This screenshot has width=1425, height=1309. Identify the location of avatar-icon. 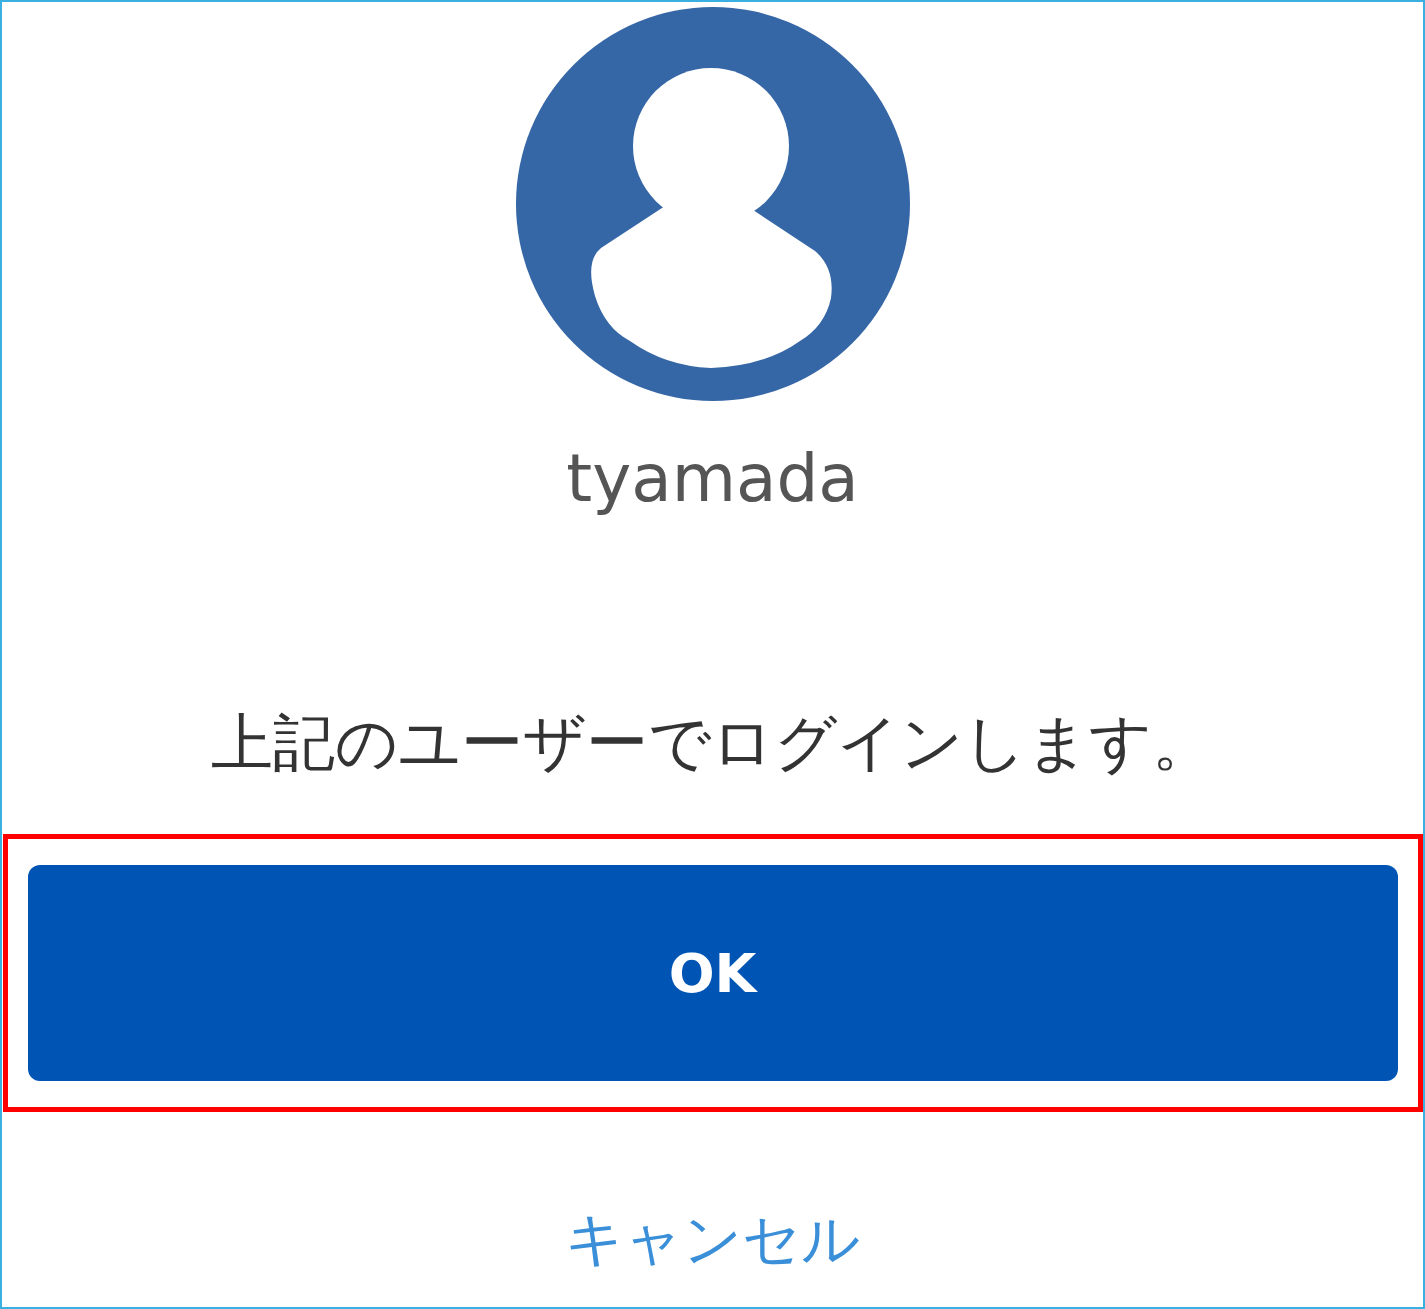
(712, 204).